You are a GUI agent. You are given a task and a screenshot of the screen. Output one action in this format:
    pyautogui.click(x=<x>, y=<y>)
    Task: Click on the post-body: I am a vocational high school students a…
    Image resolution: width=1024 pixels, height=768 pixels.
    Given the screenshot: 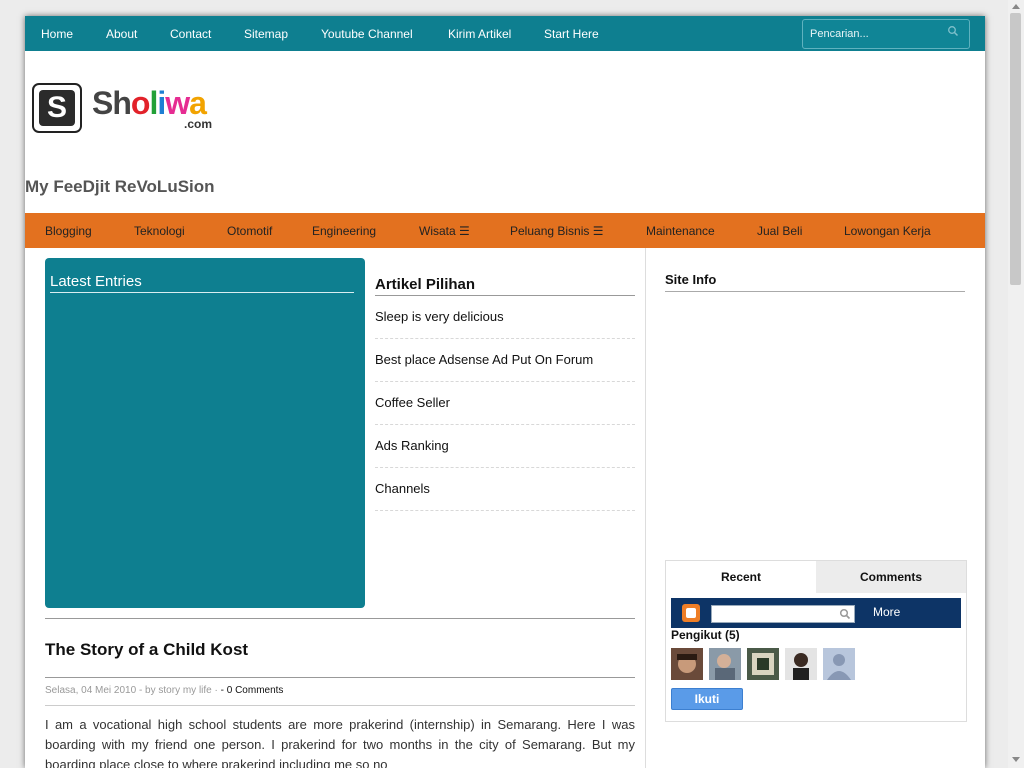 What is the action you would take?
    pyautogui.click(x=340, y=742)
    